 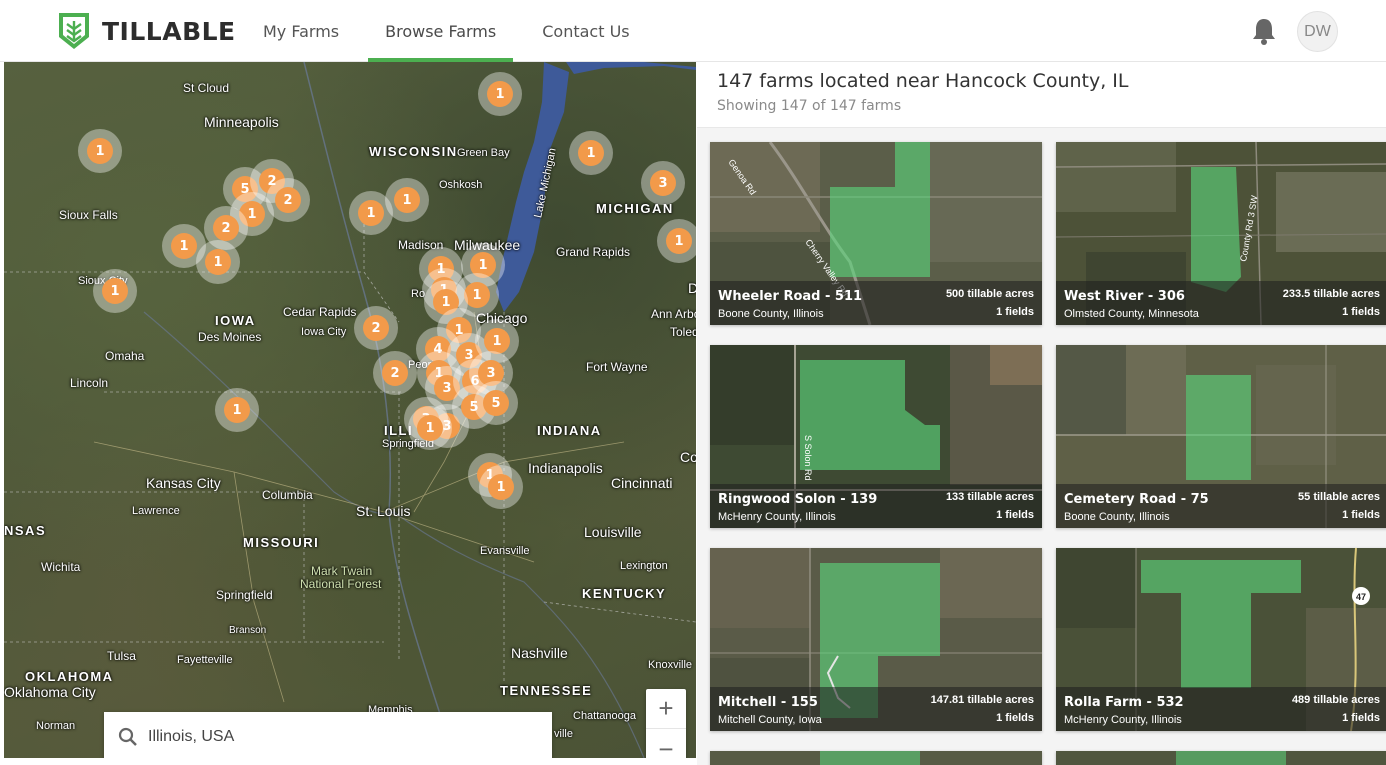 I want to click on label-tulsa: Tulsa, so click(x=121, y=656).